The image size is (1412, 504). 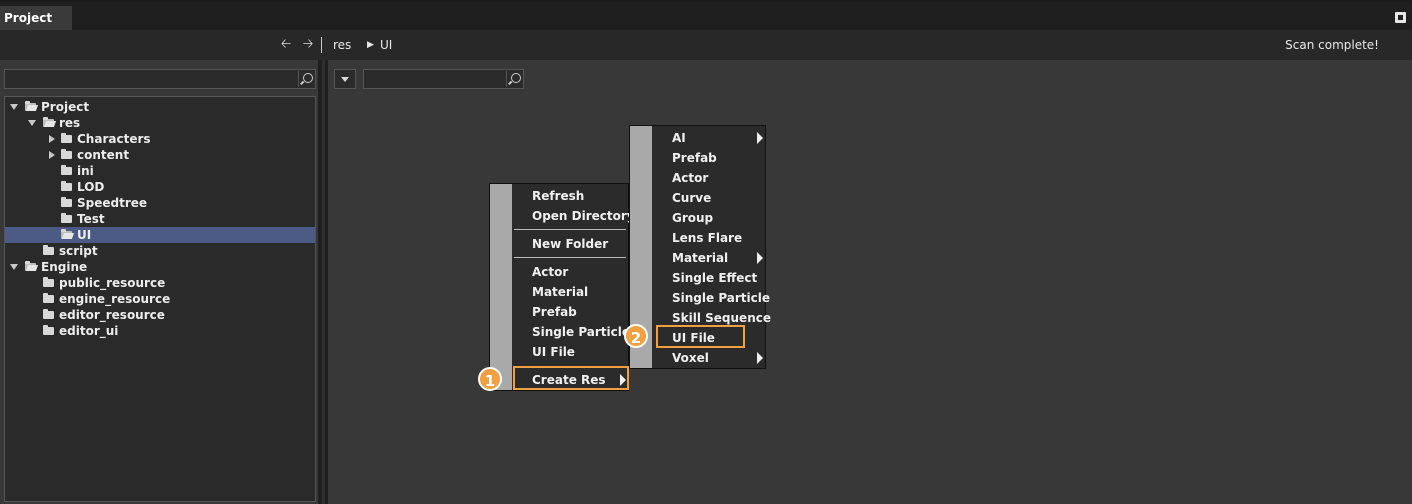 What do you see at coordinates (570, 196) in the screenshot?
I see `menu-item-refresh: Refresh` at bounding box center [570, 196].